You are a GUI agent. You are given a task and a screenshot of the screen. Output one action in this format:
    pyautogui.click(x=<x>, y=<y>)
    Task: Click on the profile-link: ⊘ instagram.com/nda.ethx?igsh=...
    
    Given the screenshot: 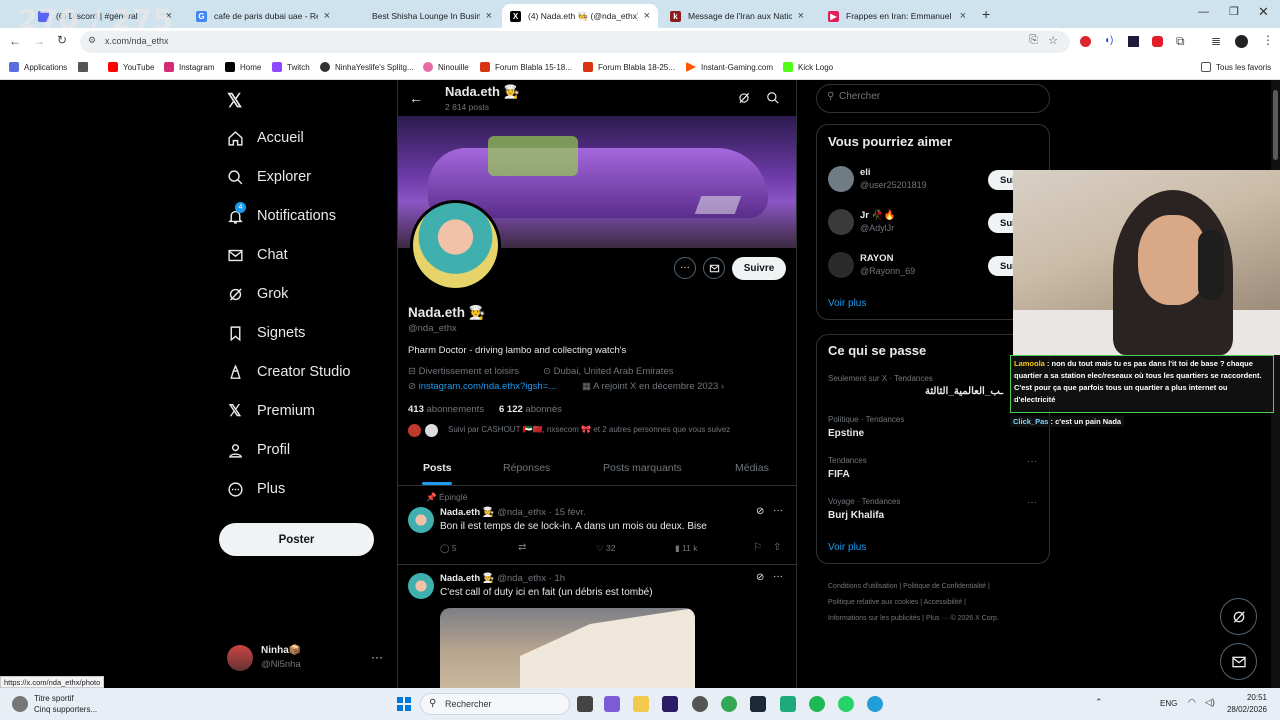 What is the action you would take?
    pyautogui.click(x=482, y=386)
    